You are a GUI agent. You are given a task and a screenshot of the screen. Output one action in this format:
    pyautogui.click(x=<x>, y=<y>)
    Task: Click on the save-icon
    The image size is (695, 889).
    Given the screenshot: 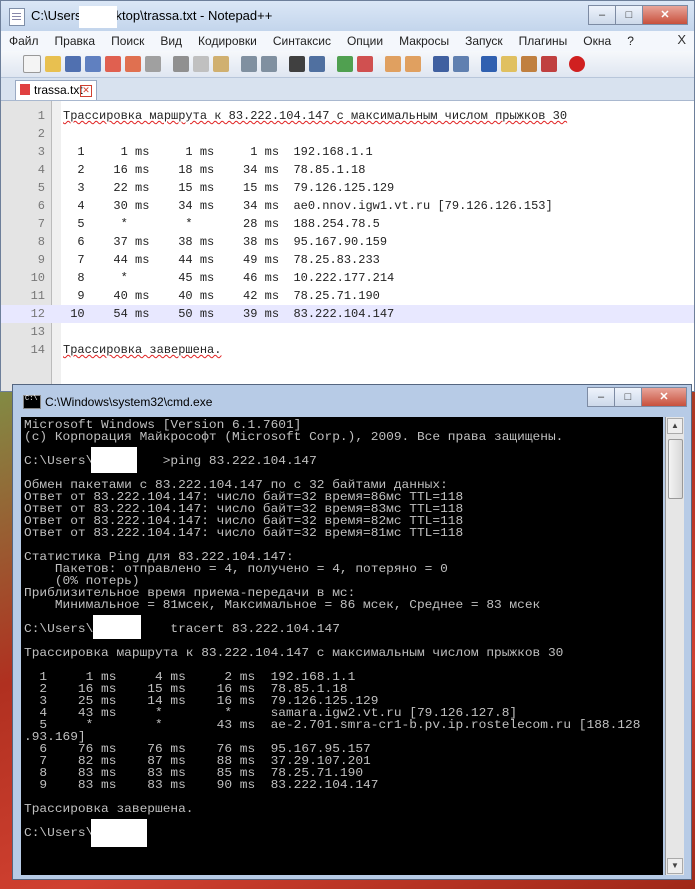 What is the action you would take?
    pyautogui.click(x=73, y=64)
    